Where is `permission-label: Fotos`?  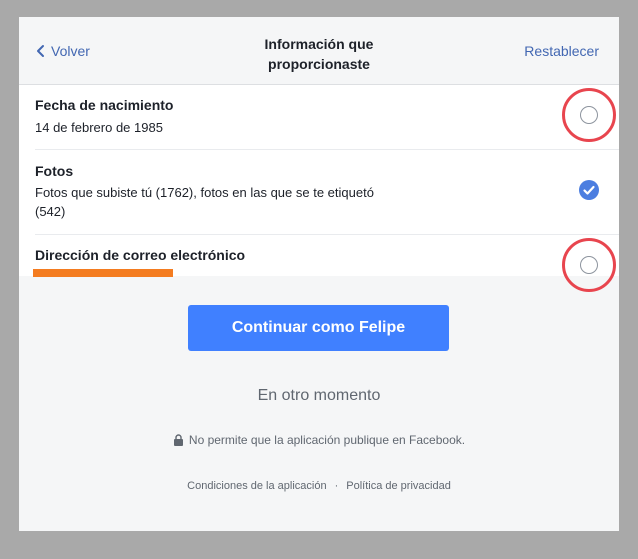
permission-label: Fotos is located at coordinates (54, 171).